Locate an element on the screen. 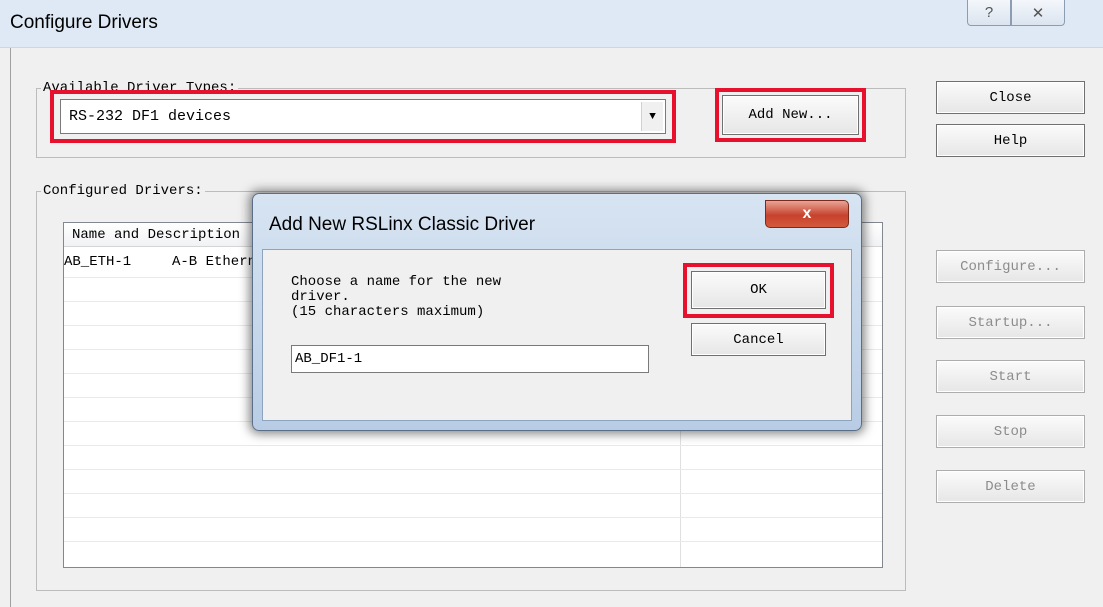  title-bar: Configure Drivers ? ✕ is located at coordinates (551, 24).